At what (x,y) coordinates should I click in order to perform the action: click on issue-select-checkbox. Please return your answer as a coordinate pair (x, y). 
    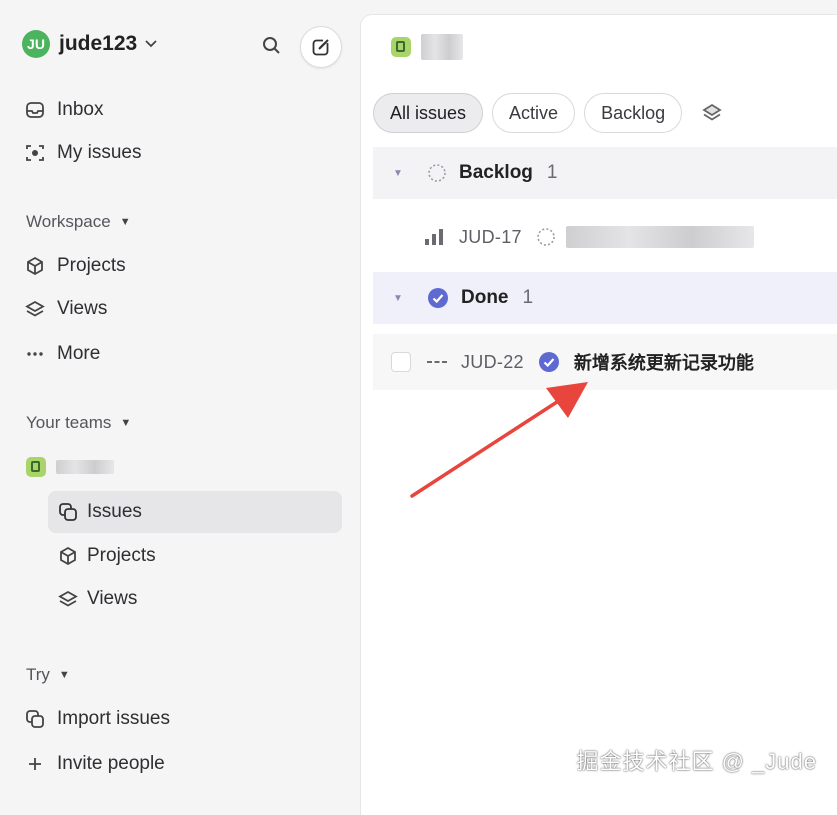
    Looking at the image, I should click on (401, 362).